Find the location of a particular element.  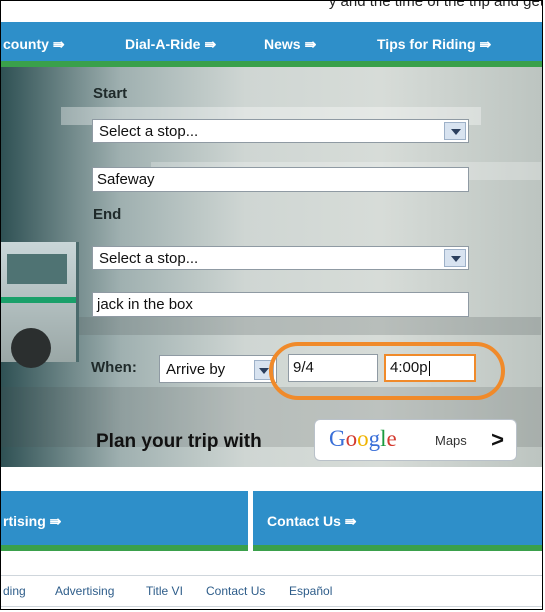

select-value: Arrive by is located at coordinates (196, 369).